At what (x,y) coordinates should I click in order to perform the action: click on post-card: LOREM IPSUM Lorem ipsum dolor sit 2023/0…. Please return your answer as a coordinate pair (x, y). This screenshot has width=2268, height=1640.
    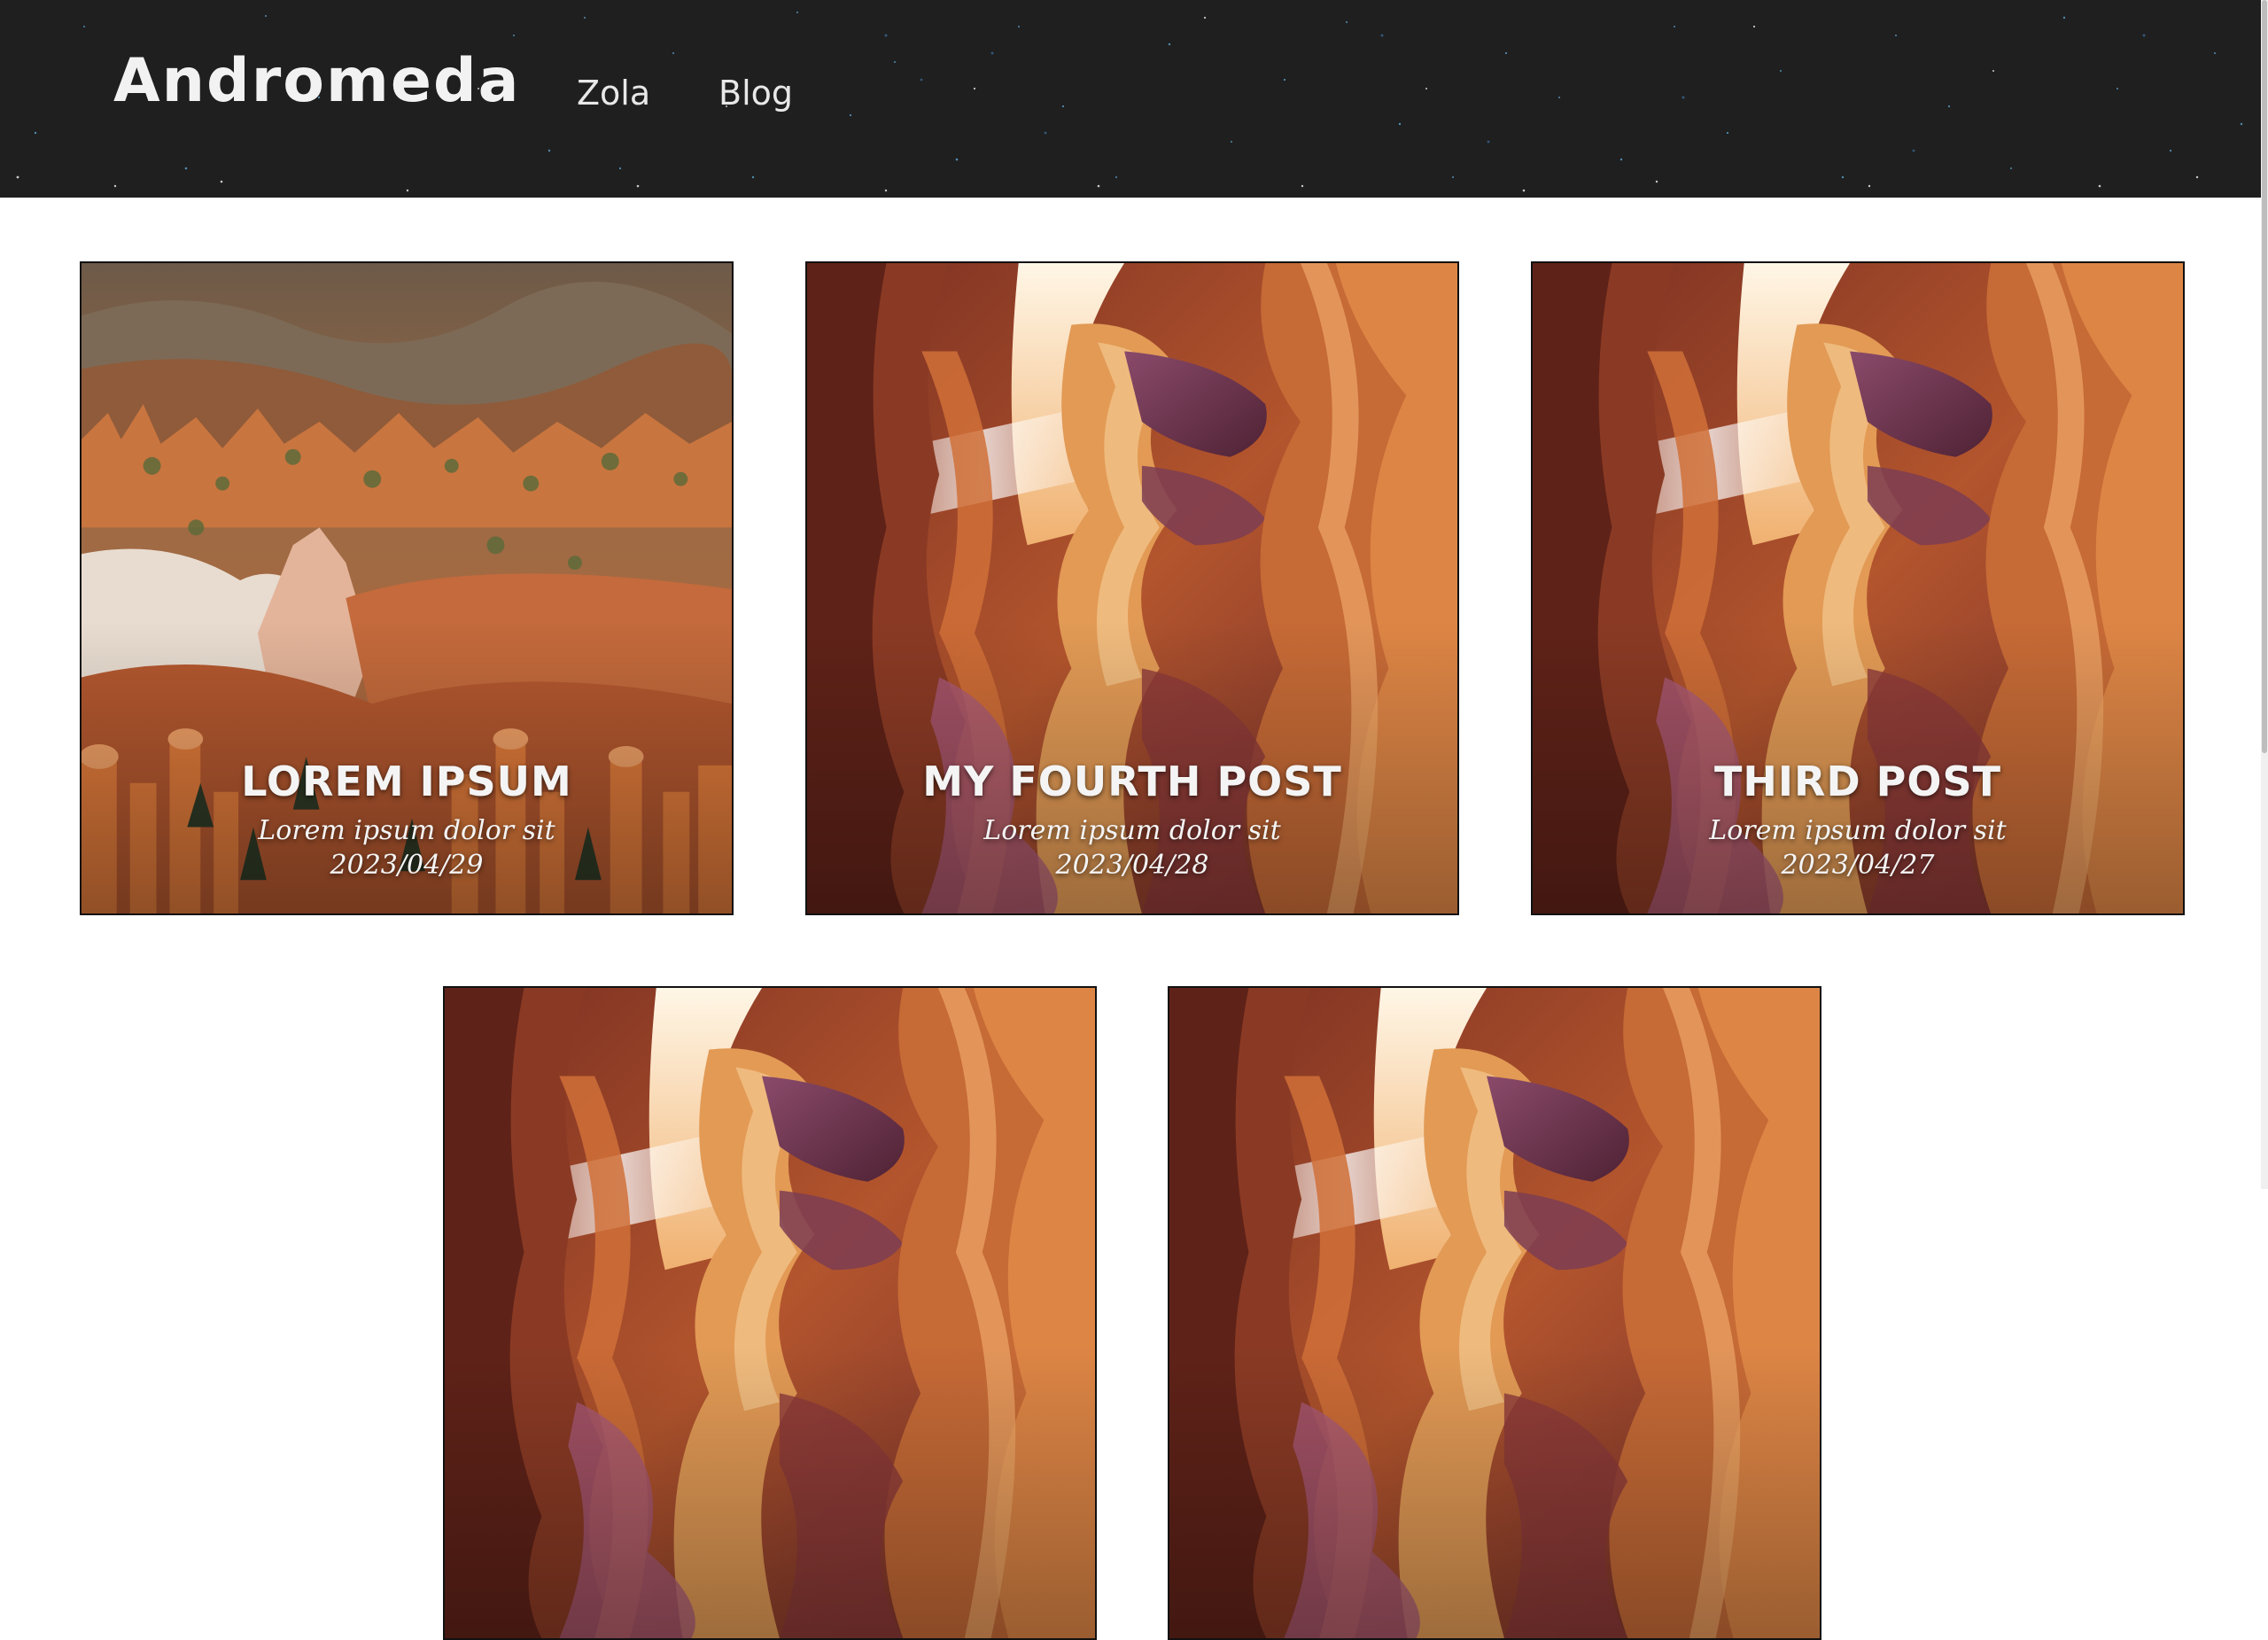
    Looking at the image, I should click on (407, 588).